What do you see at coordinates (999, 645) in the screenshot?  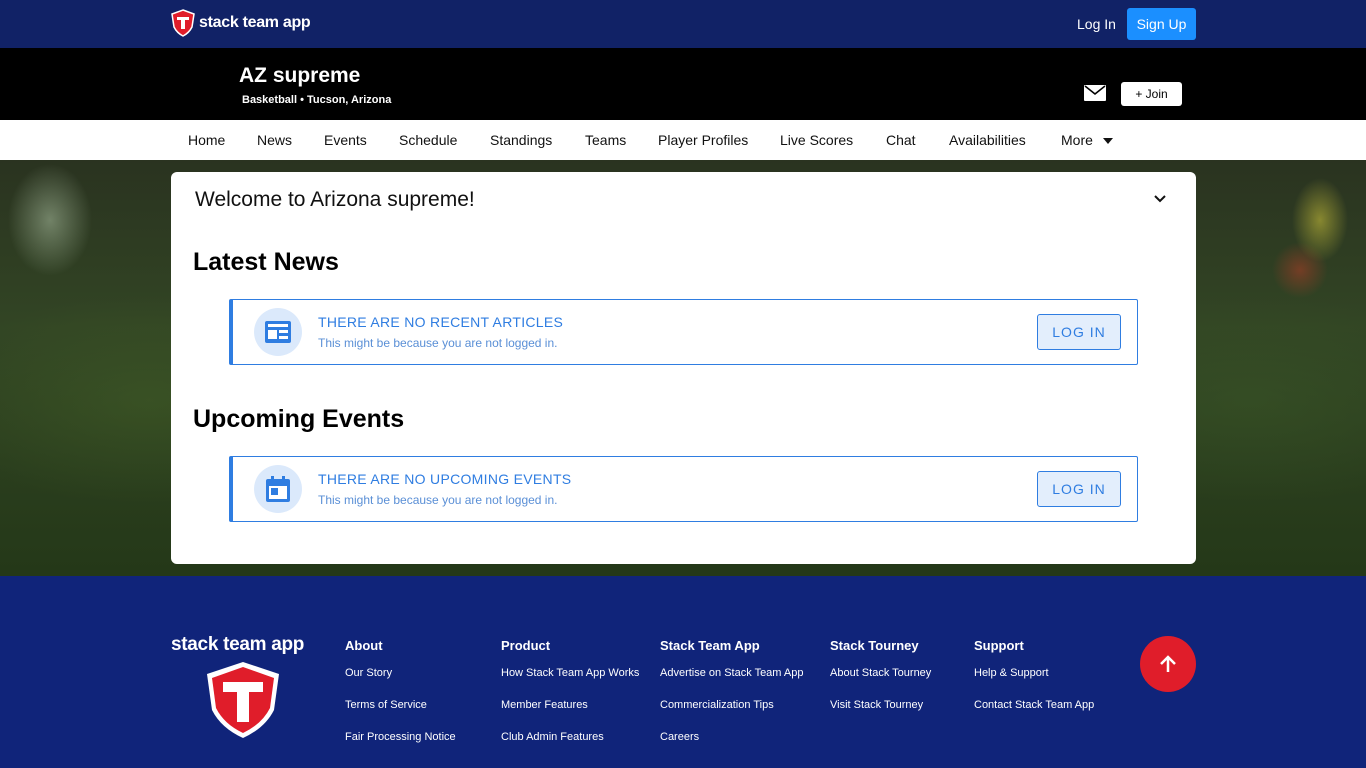 I see `footer-col-title: Support` at bounding box center [999, 645].